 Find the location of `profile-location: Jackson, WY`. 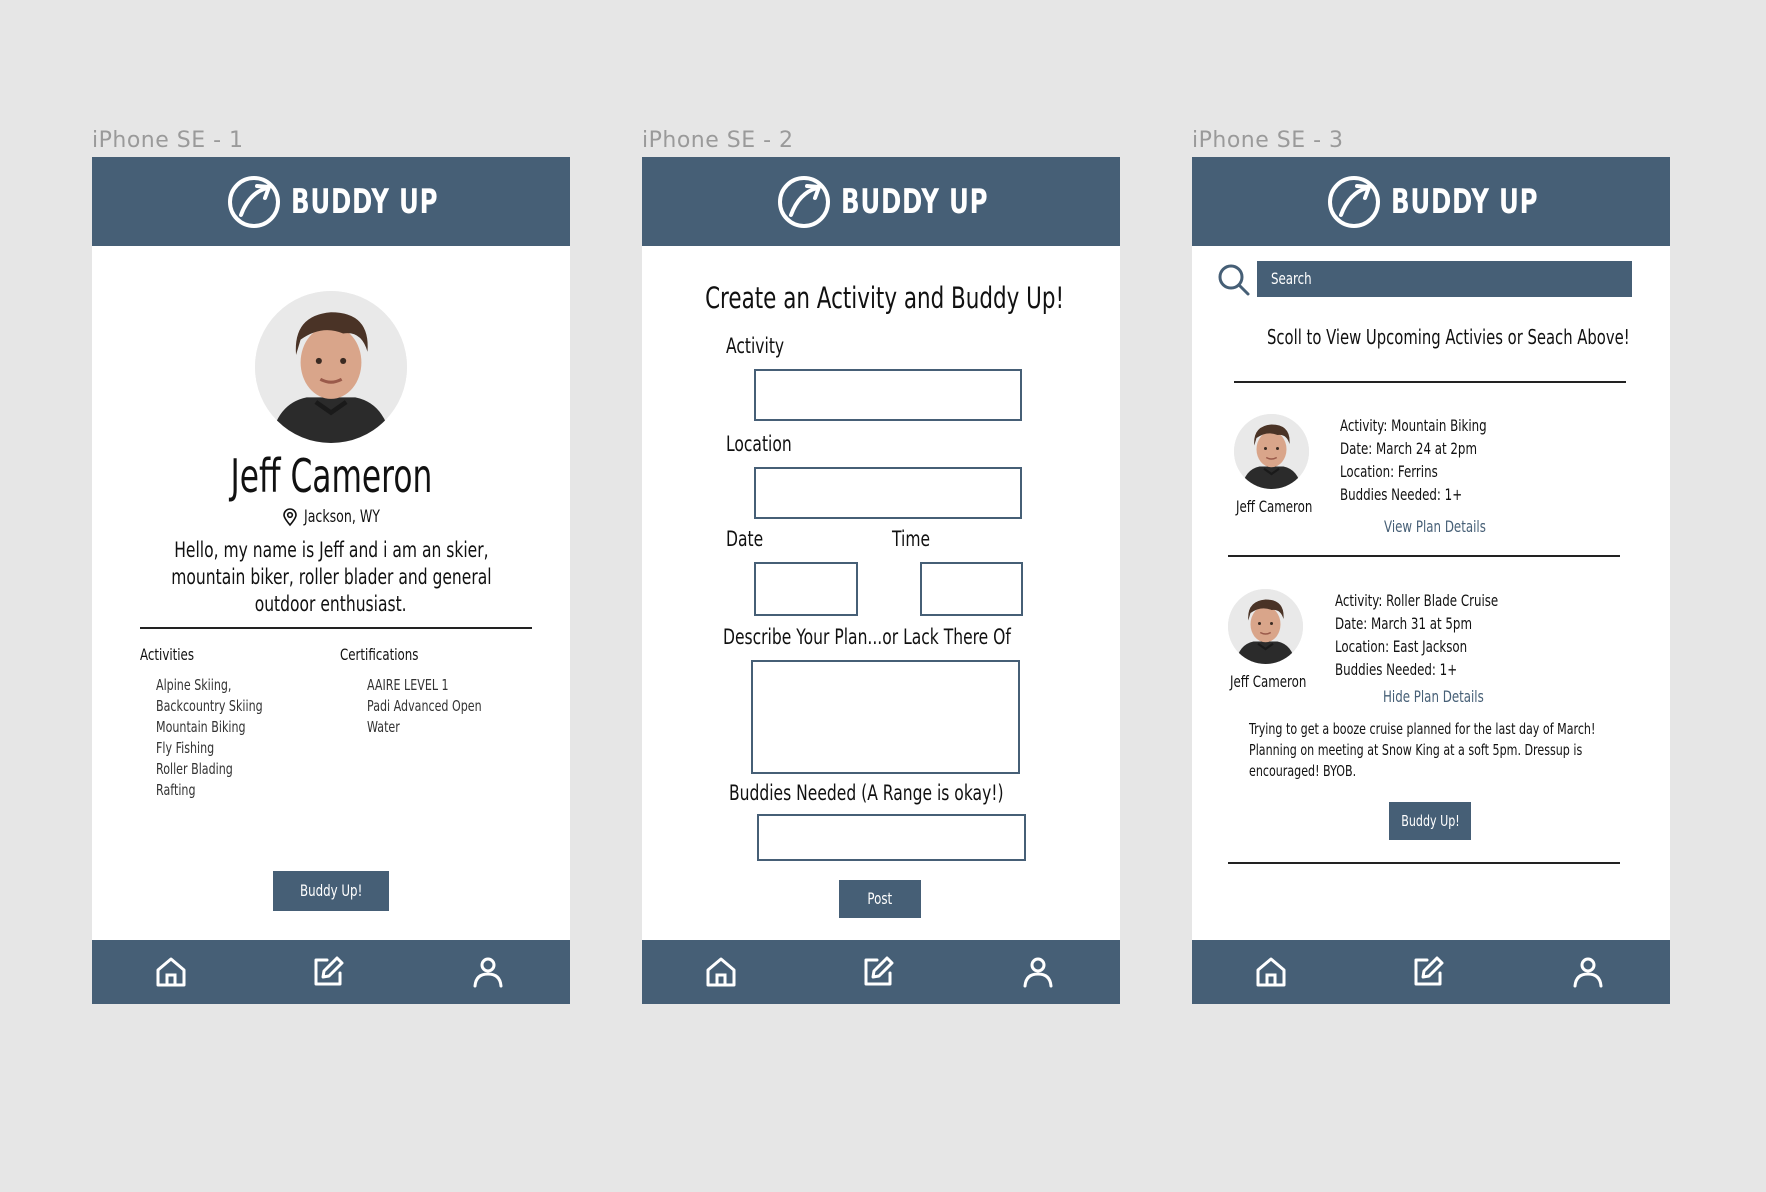

profile-location: Jackson, WY is located at coordinates (342, 517).